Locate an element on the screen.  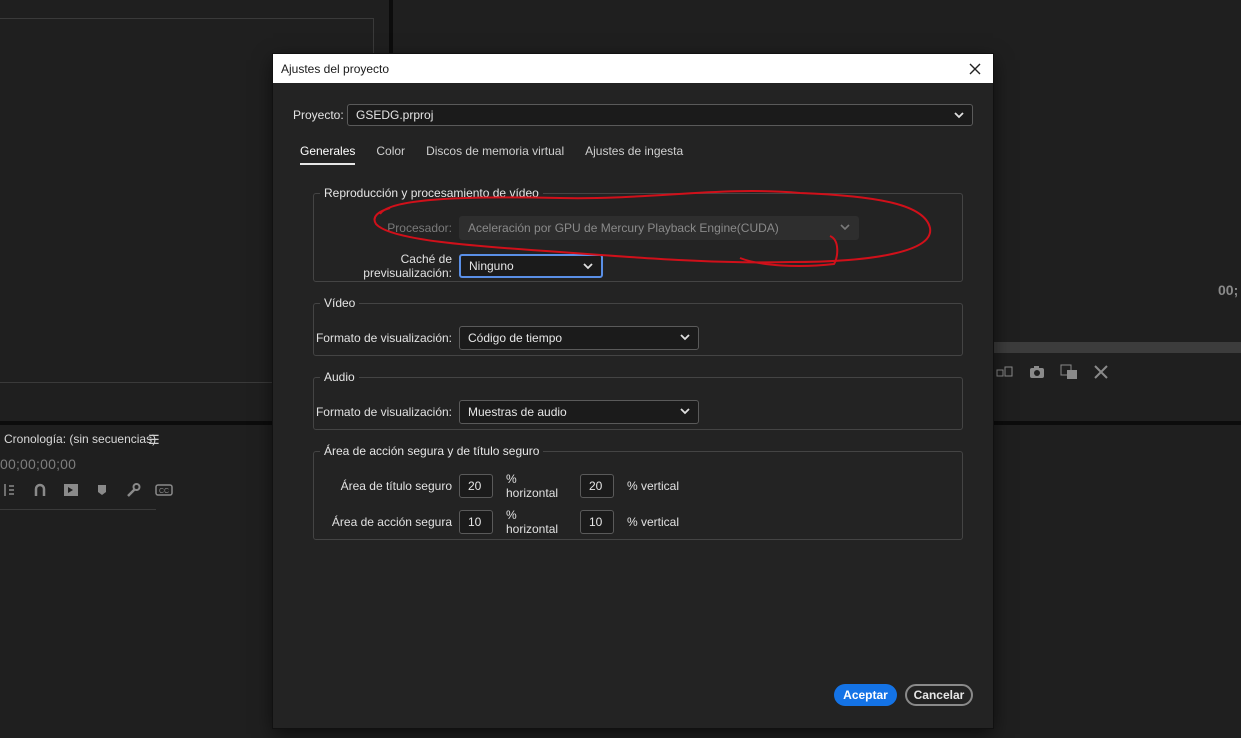
ripple-edit-icon is located at coordinates (9, 490).